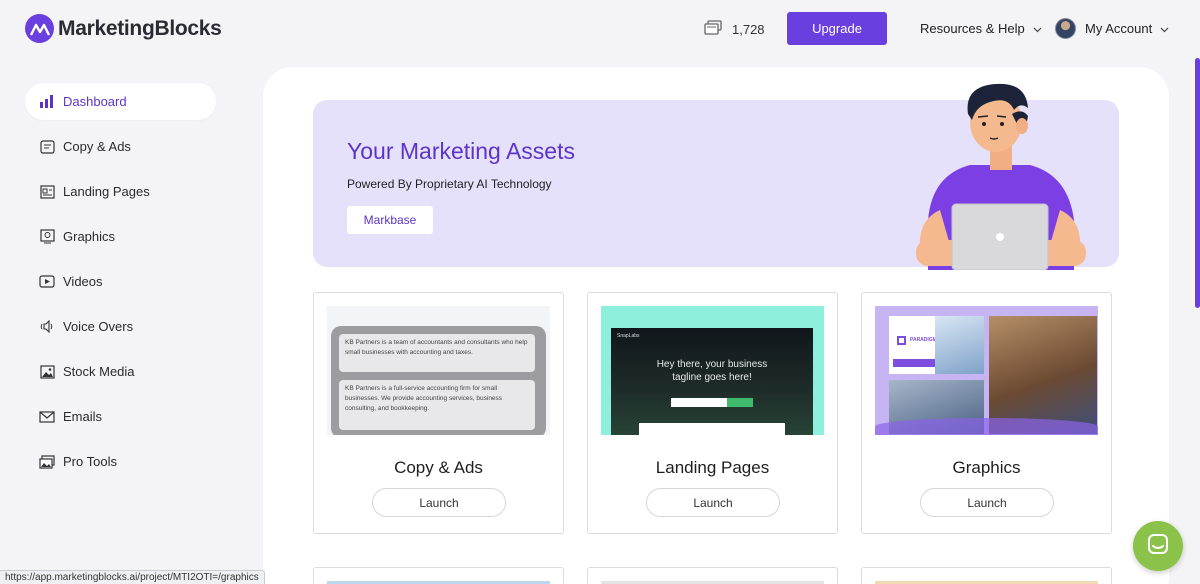 The width and height of the screenshot is (1200, 584). What do you see at coordinates (449, 184) in the screenshot?
I see `hero-subtitle: Powered By Proprietary AI Technology` at bounding box center [449, 184].